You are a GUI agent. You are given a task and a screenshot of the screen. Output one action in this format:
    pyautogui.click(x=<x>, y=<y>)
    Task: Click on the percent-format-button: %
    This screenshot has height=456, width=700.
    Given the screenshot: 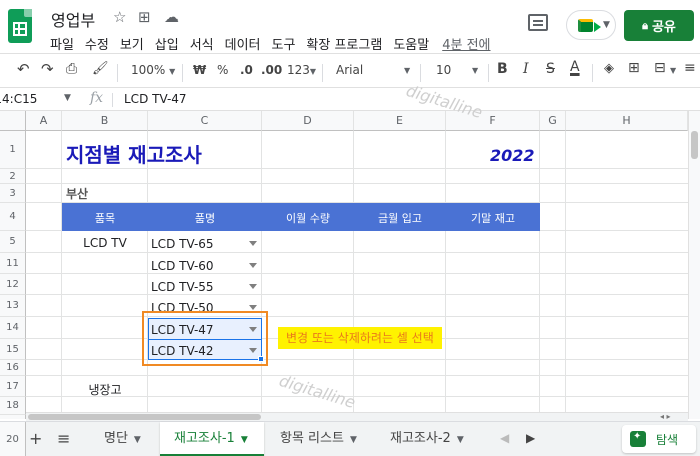 What is the action you would take?
    pyautogui.click(x=222, y=70)
    